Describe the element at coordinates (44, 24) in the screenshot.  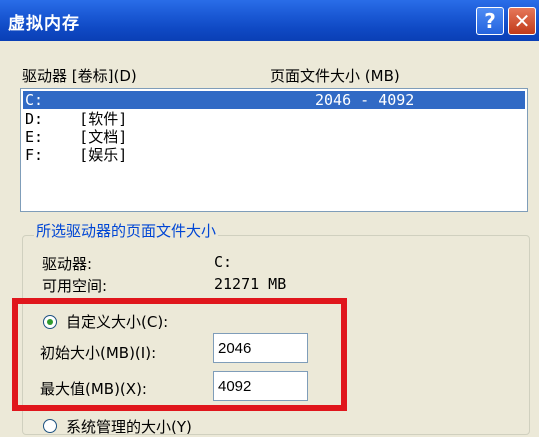
I see `window-title: 虚拟内存` at that location.